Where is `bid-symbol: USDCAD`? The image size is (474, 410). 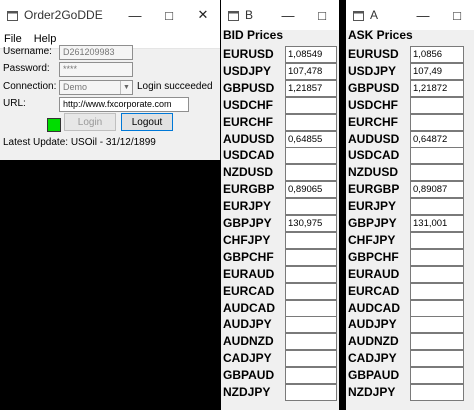 bid-symbol: USDCAD is located at coordinates (249, 155).